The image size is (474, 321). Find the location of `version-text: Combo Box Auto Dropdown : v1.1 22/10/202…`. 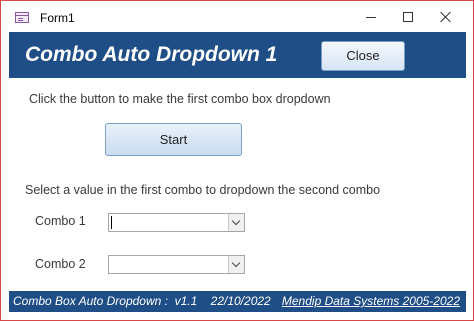

version-text: Combo Box Auto Dropdown : v1.1 22/10/202… is located at coordinates (142, 301).